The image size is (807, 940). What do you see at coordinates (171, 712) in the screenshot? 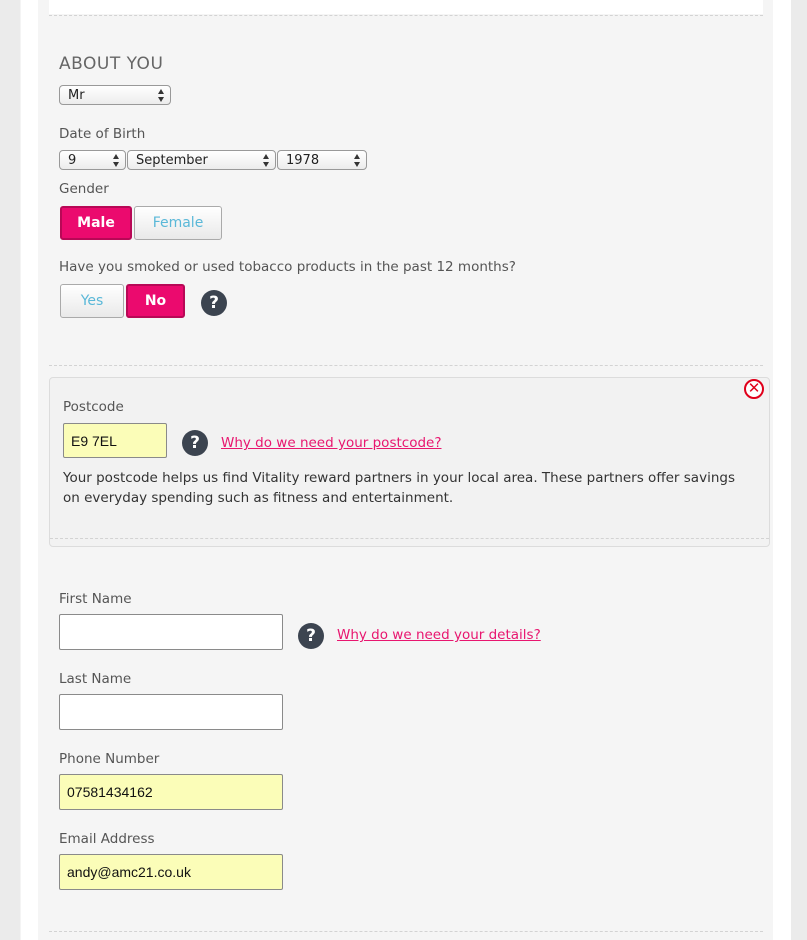
I see `last-name-field` at bounding box center [171, 712].